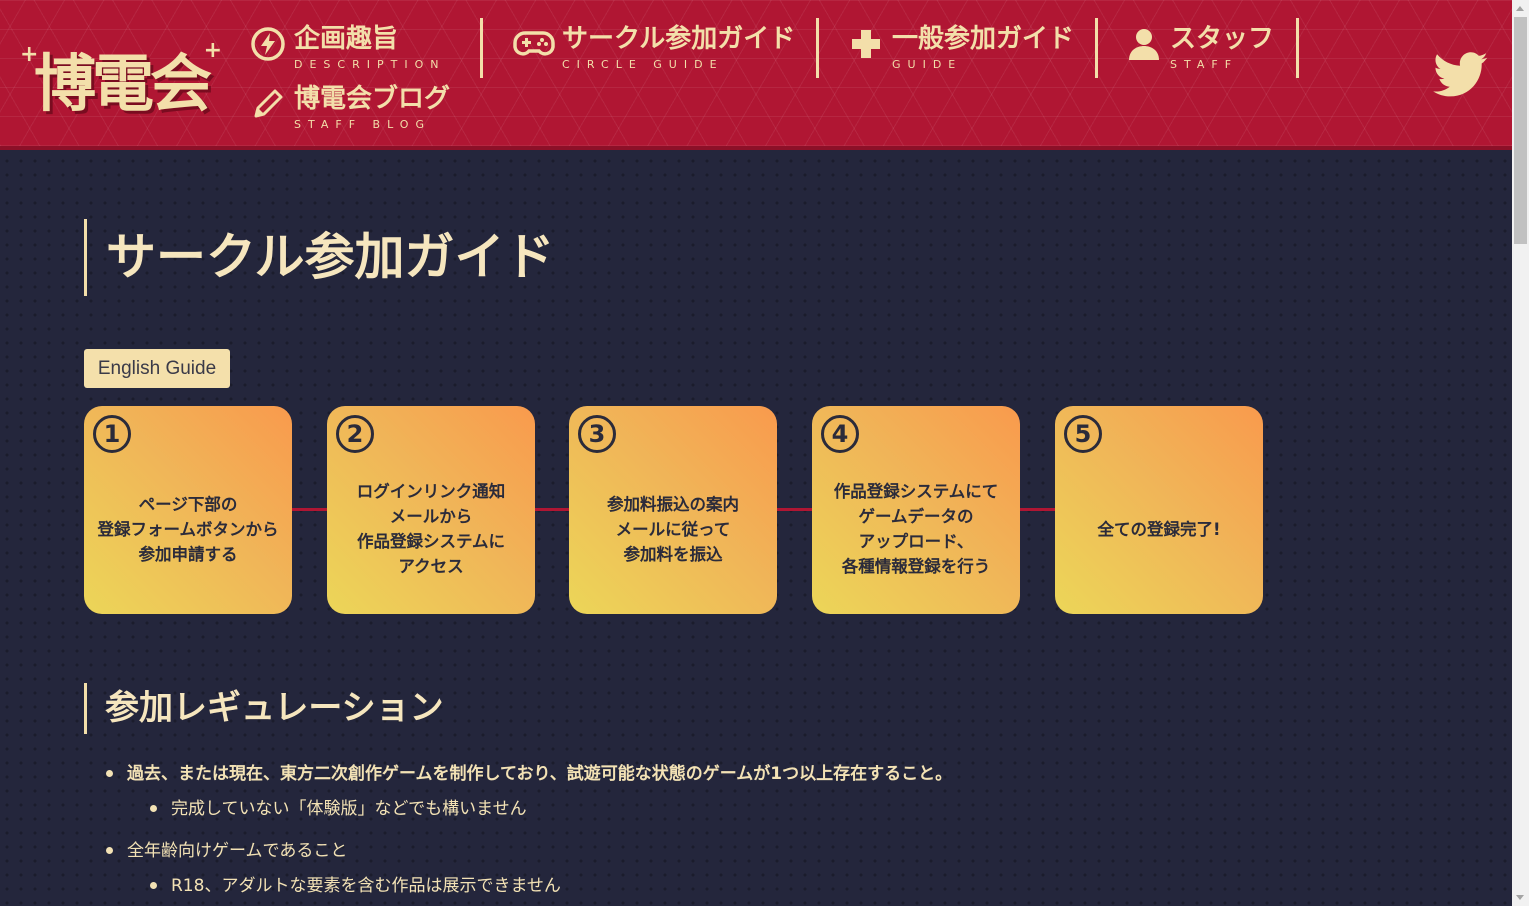  Describe the element at coordinates (983, 39) in the screenshot. I see `nav-label: 一般参加ガイド` at that location.